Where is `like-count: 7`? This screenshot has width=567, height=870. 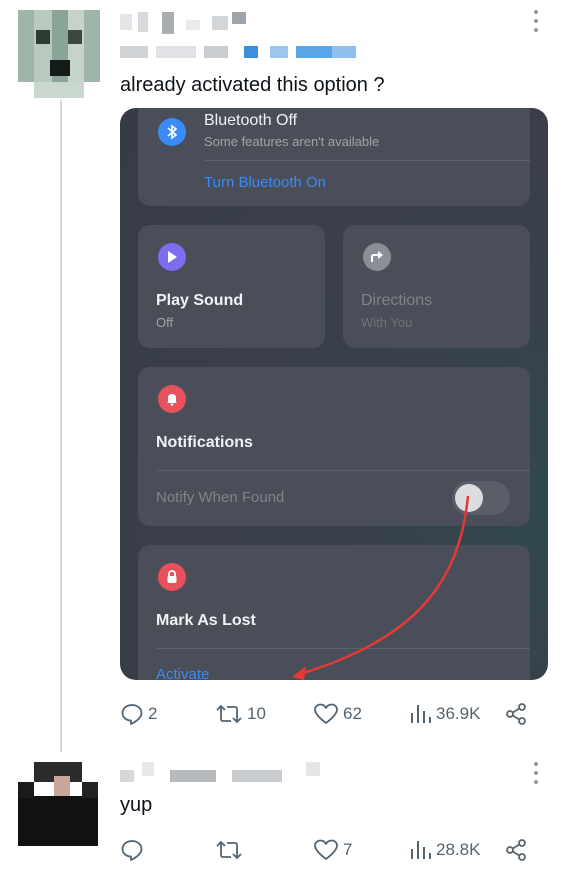 like-count: 7 is located at coordinates (348, 849).